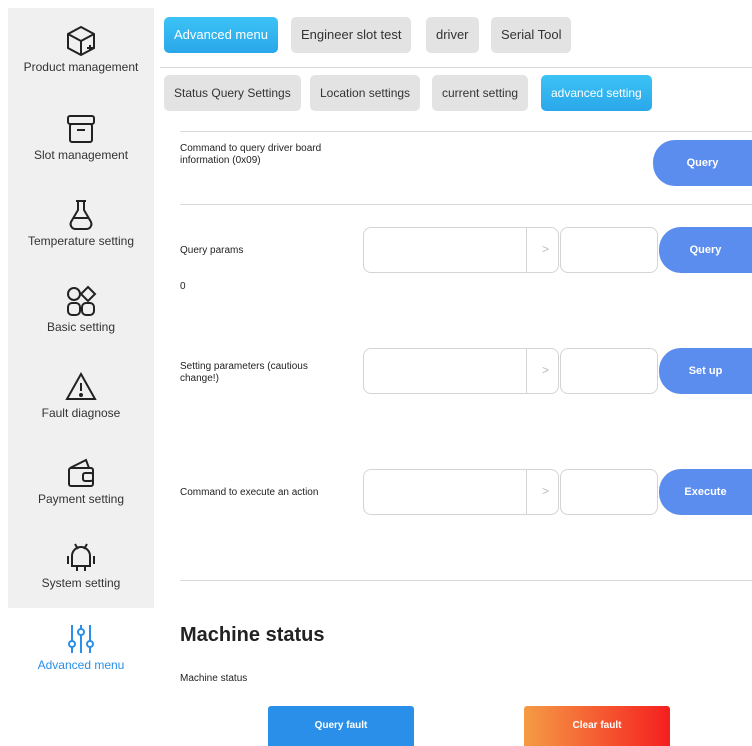 This screenshot has height=746, width=752. I want to click on setting-params-input-b, so click(611, 372).